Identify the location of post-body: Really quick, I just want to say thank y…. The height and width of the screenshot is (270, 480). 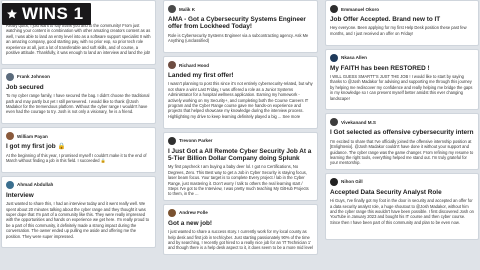
(78, 39).